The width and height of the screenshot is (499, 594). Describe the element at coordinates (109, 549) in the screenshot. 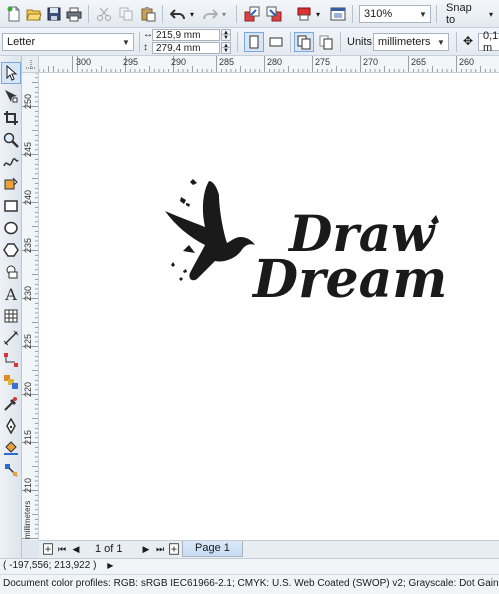

I see `page-count: 1 of 1` at that location.